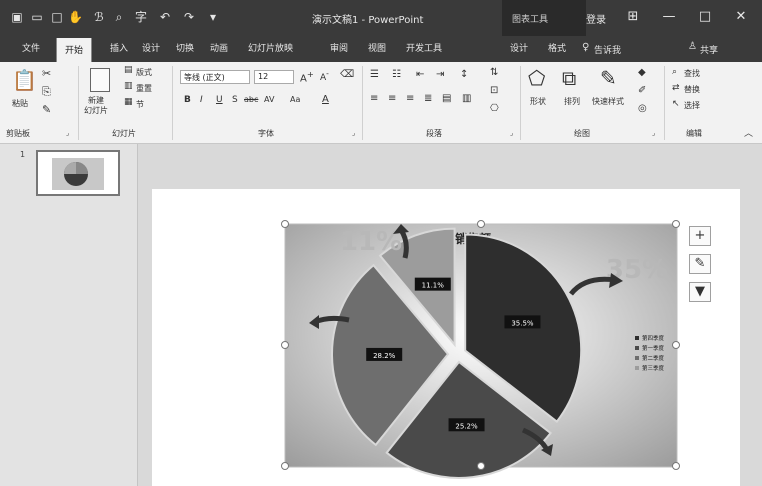 This screenshot has width=762, height=486. What do you see at coordinates (653, 358) in the screenshot?
I see `legend-entry: 第二季度` at bounding box center [653, 358].